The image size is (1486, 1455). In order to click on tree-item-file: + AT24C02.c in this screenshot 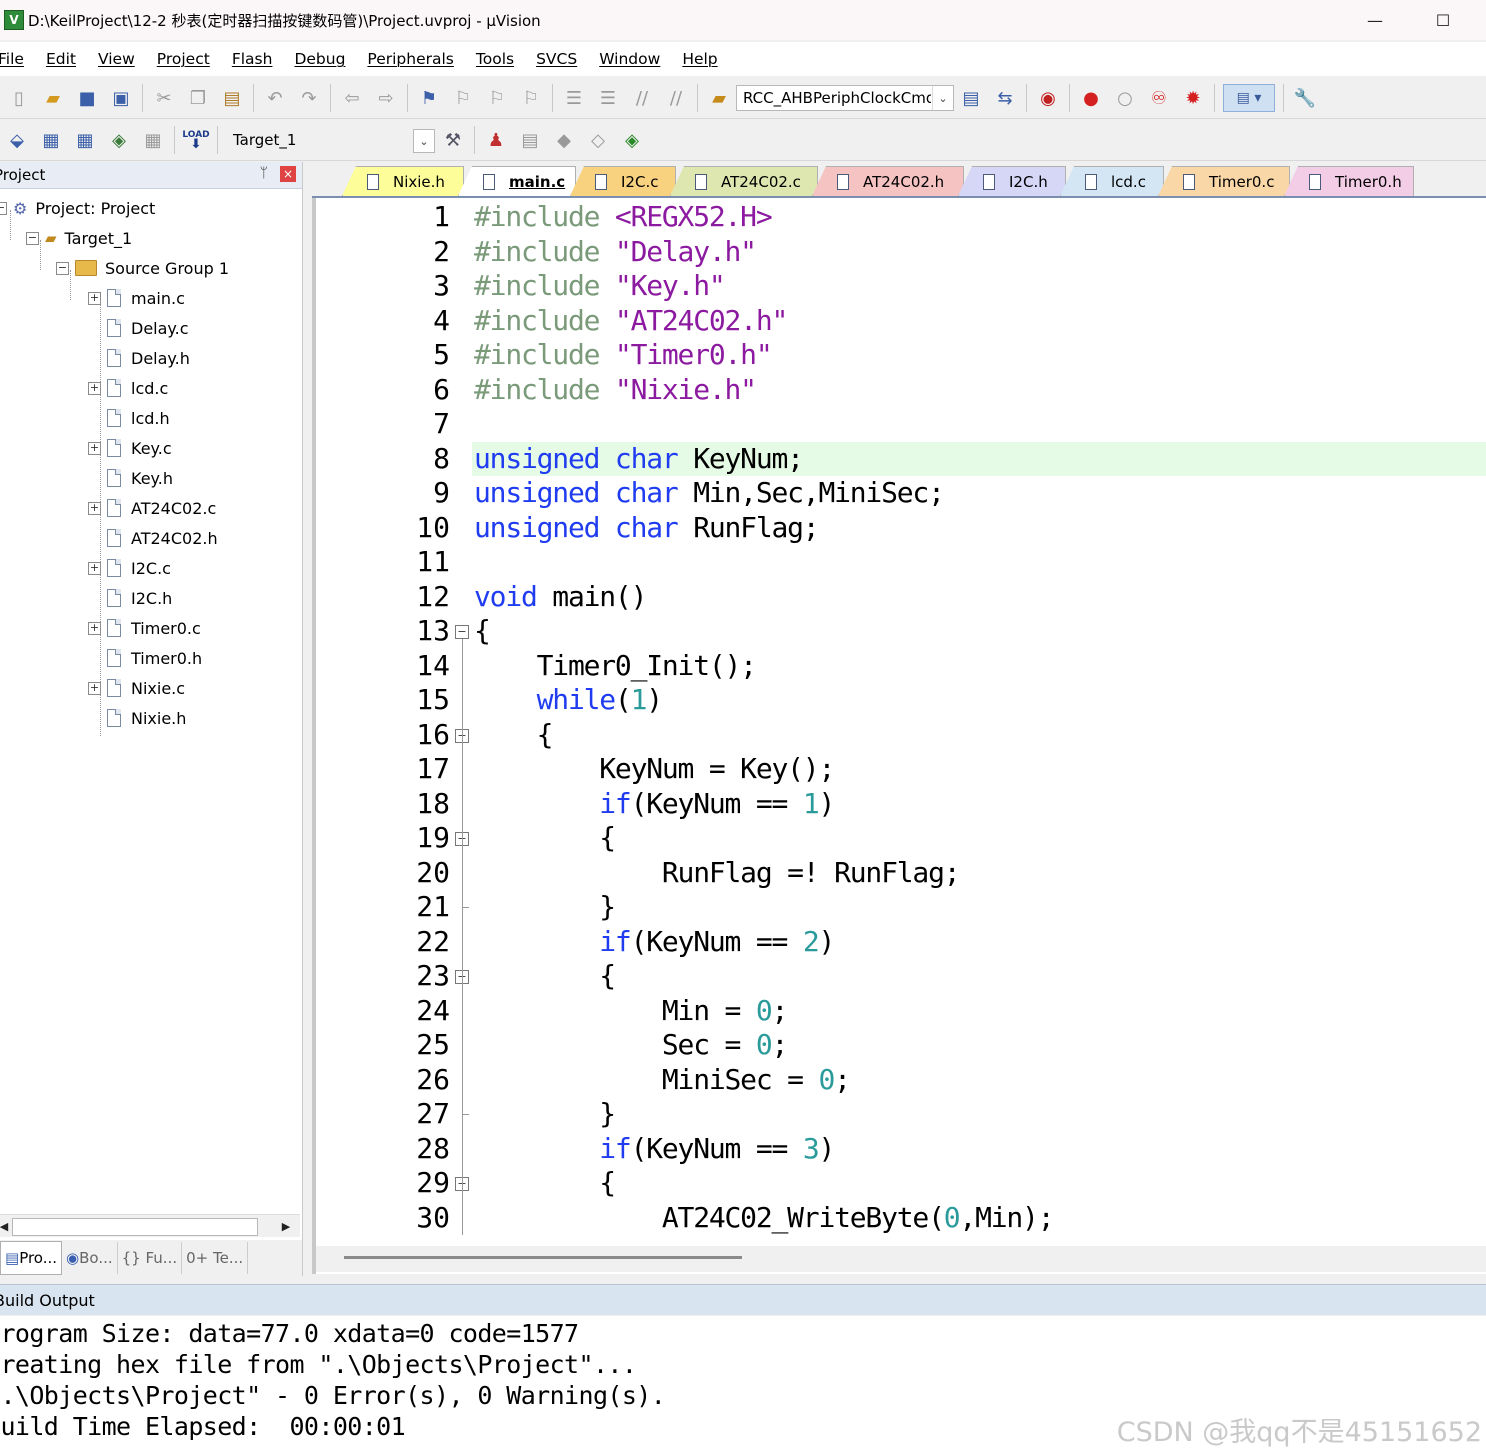, I will do `click(152, 508)`.